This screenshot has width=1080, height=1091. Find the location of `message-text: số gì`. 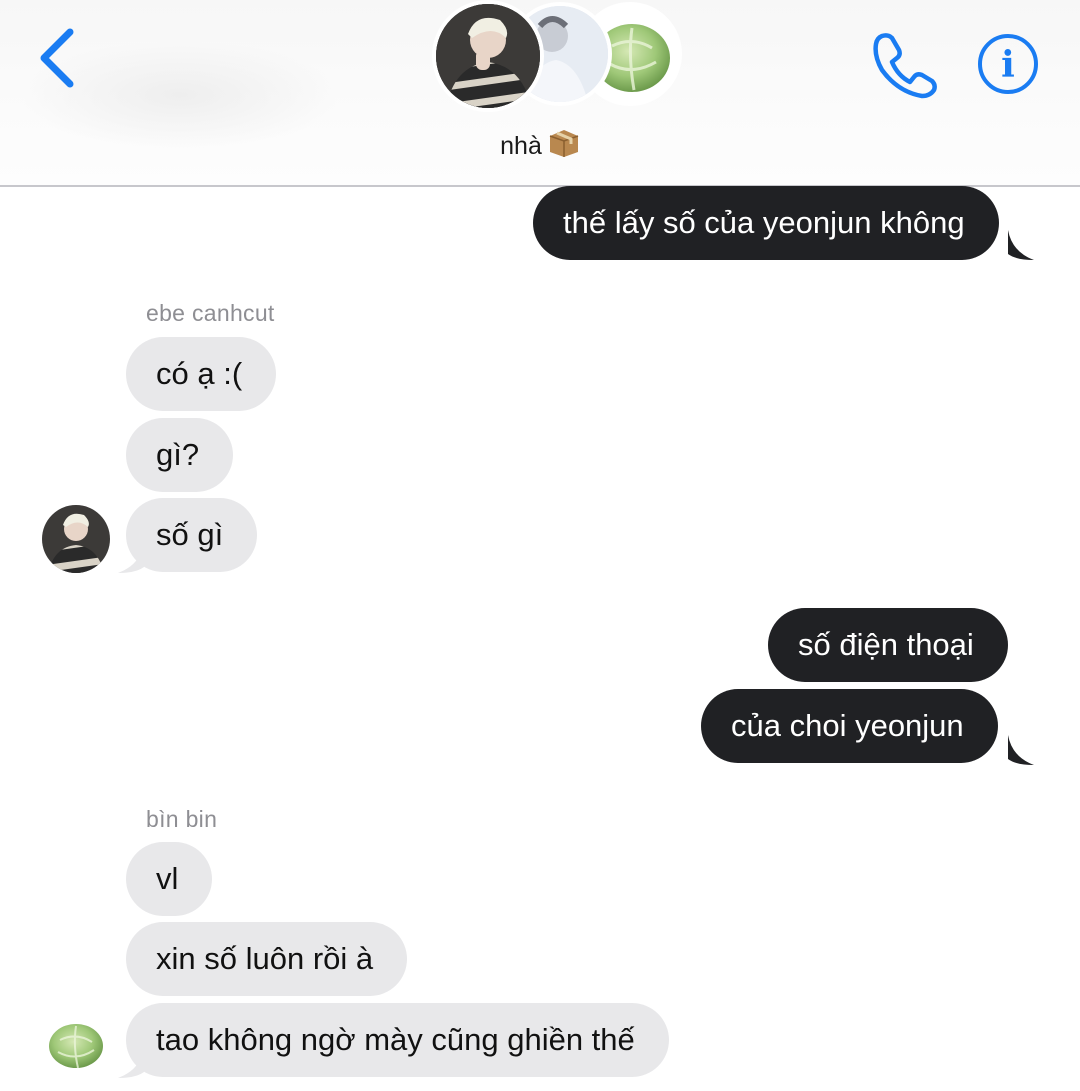

message-text: số gì is located at coordinates (190, 534).